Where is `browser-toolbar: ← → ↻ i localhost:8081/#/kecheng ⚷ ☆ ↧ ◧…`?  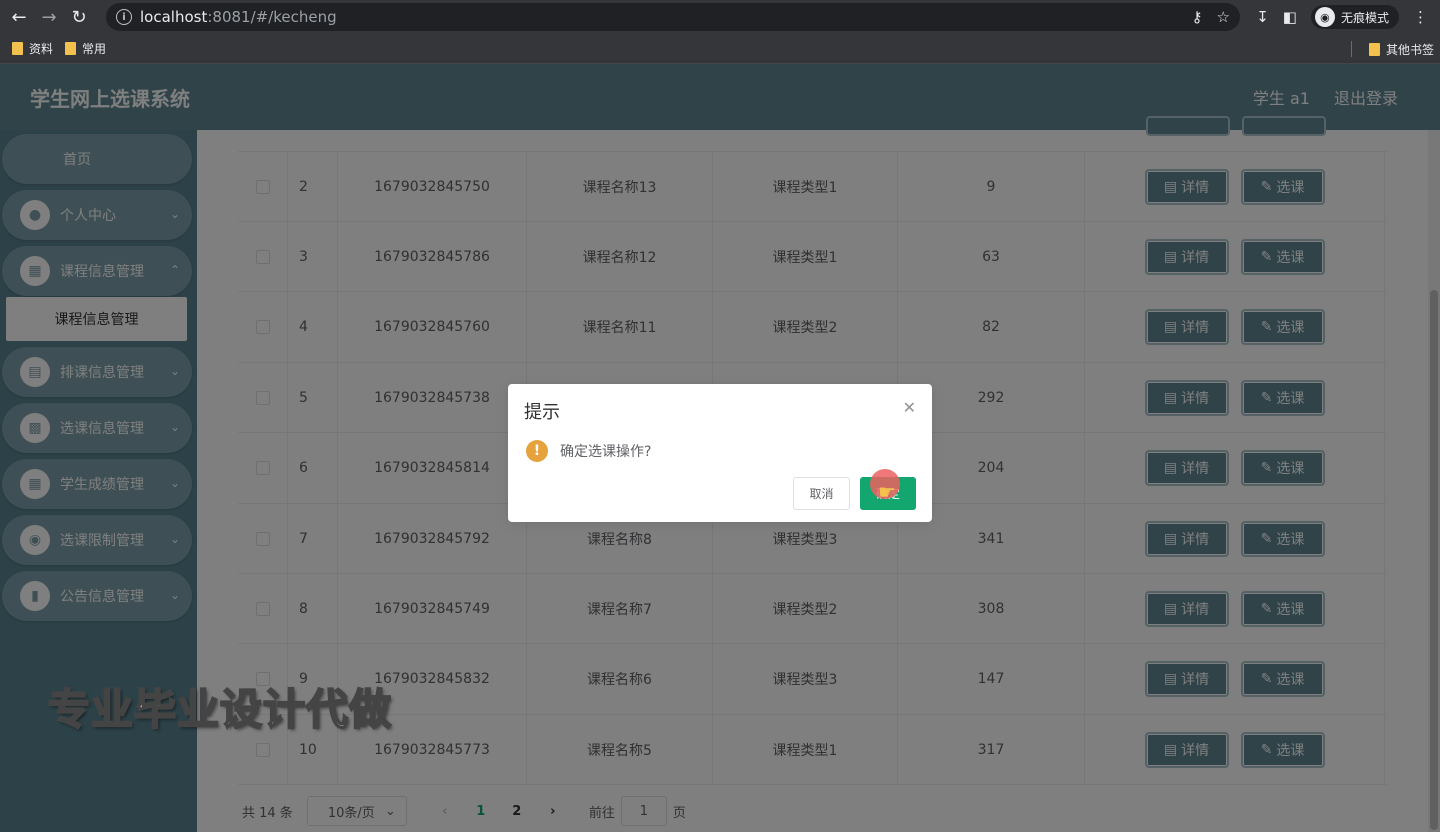
browser-toolbar: ← → ↻ i localhost:8081/#/kecheng ⚷ ☆ ↧ ◧… is located at coordinates (720, 17).